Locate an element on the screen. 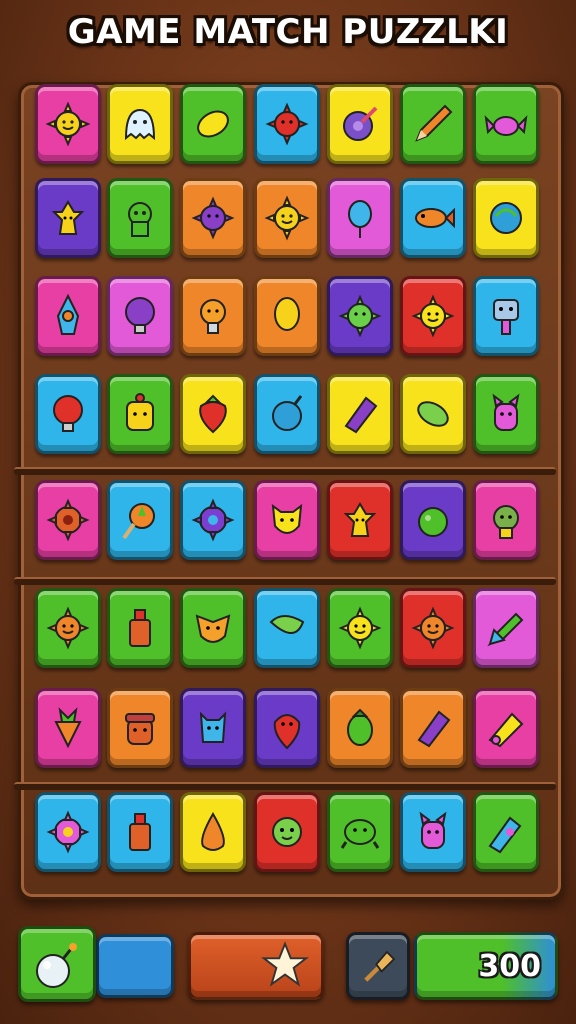 This screenshot has height=1024, width=576. star-icon is located at coordinates (285, 964).